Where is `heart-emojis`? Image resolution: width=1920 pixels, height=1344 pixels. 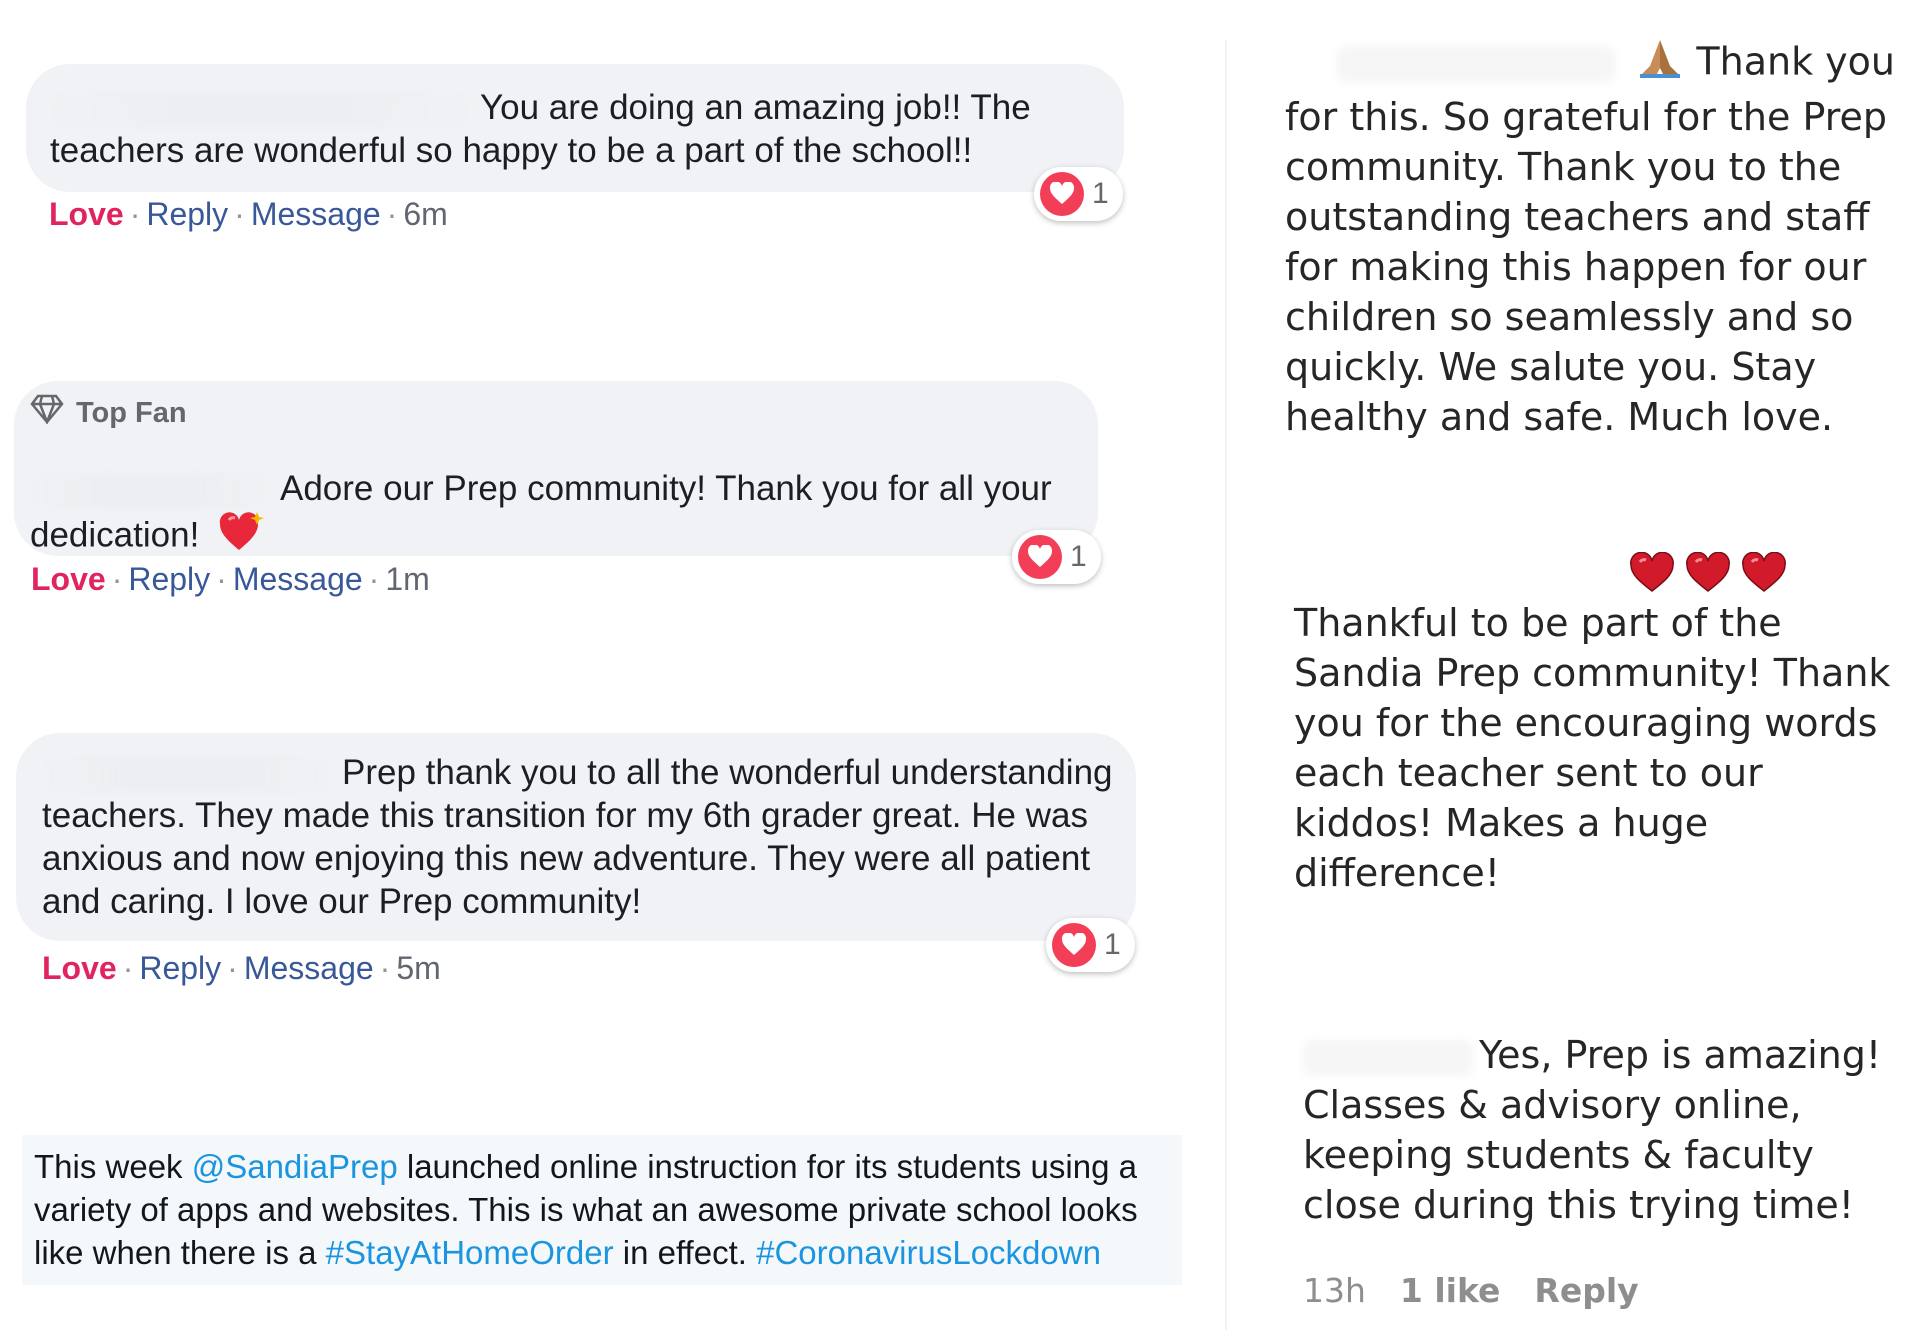
heart-emojis is located at coordinates (1708, 575).